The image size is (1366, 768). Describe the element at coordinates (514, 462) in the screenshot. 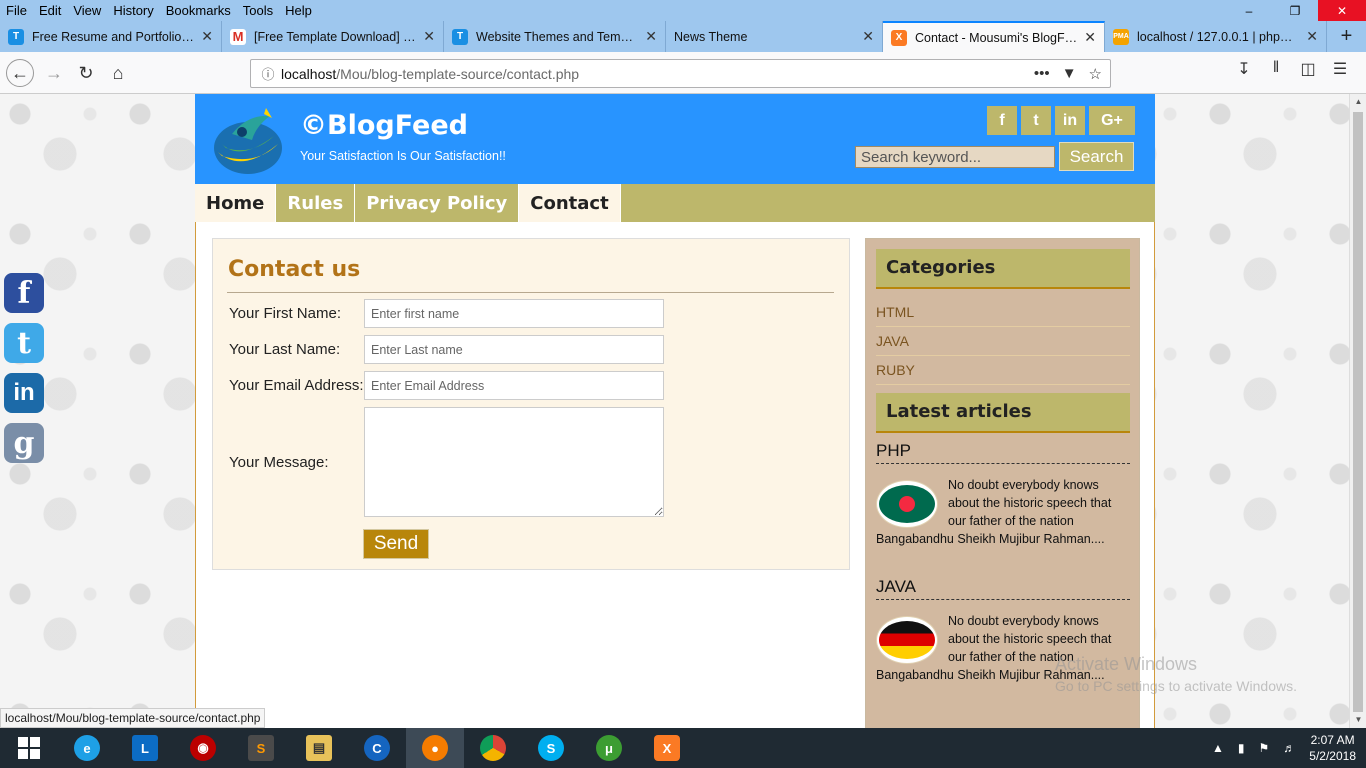

I see `message-textarea` at that location.